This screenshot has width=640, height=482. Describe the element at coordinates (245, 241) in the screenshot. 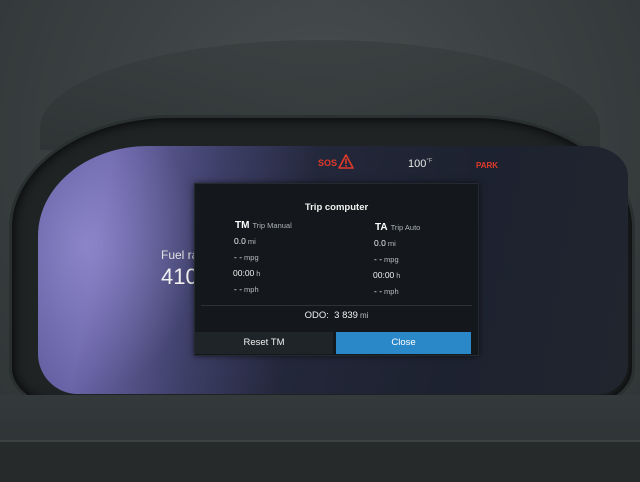

I see `tm-distance: 0.0 mi` at that location.